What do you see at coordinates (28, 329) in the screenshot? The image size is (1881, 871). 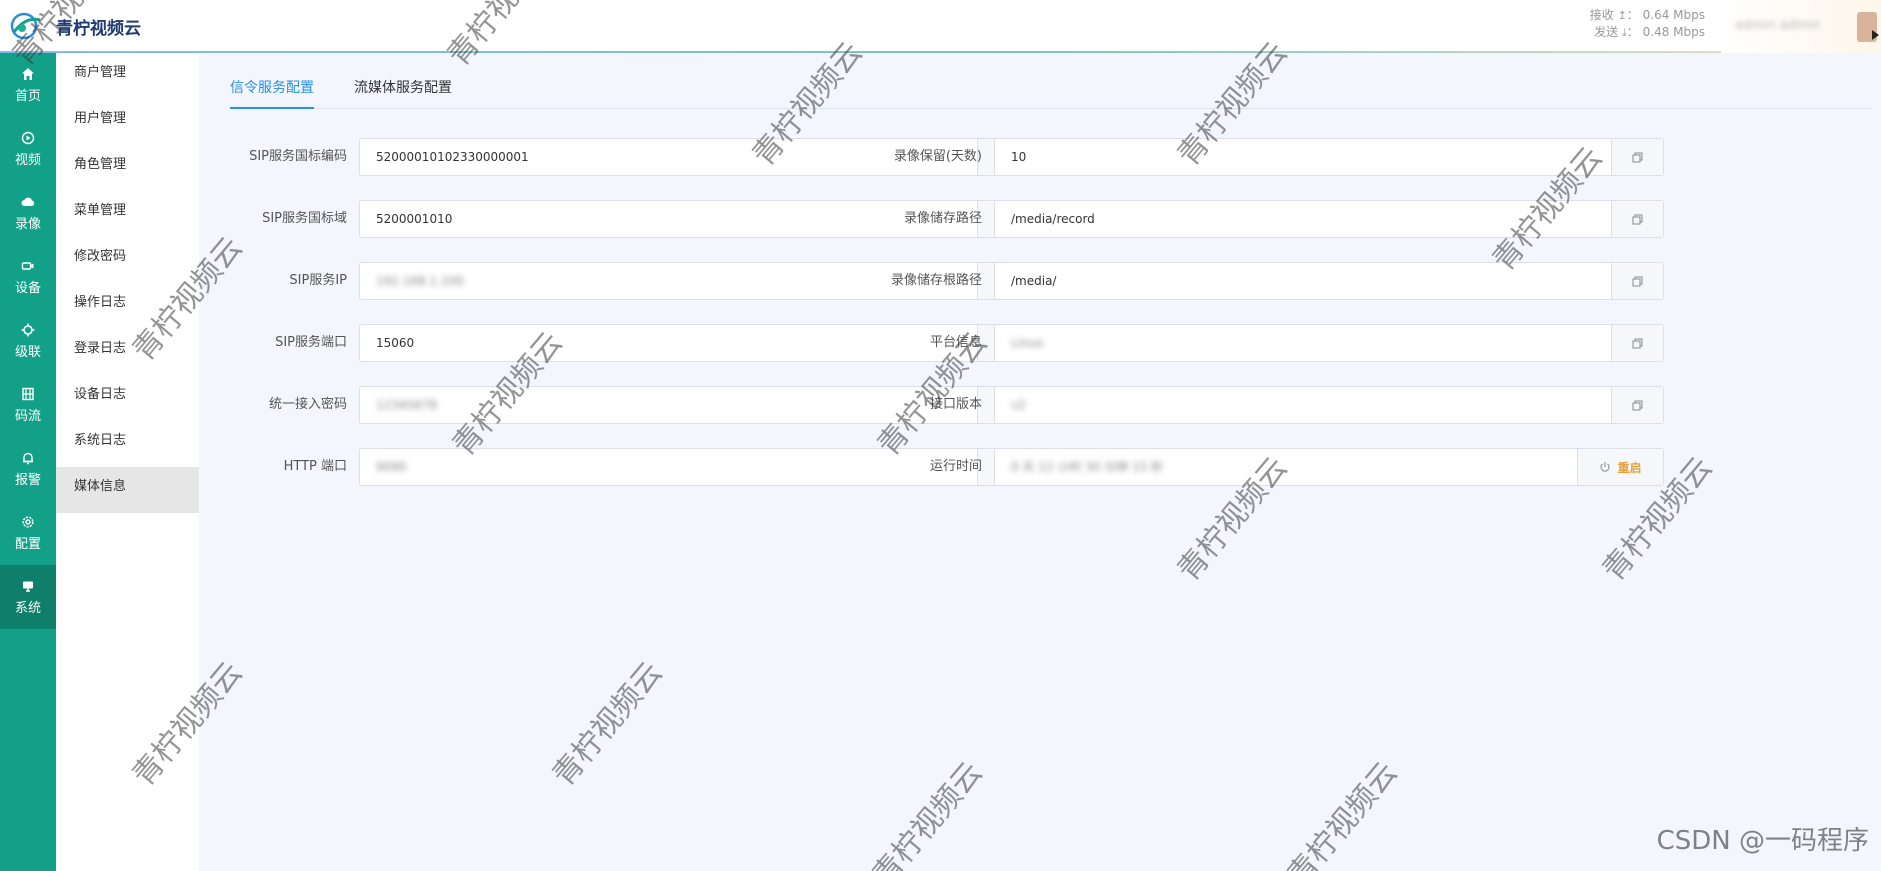 I see `chip-icon` at bounding box center [28, 329].